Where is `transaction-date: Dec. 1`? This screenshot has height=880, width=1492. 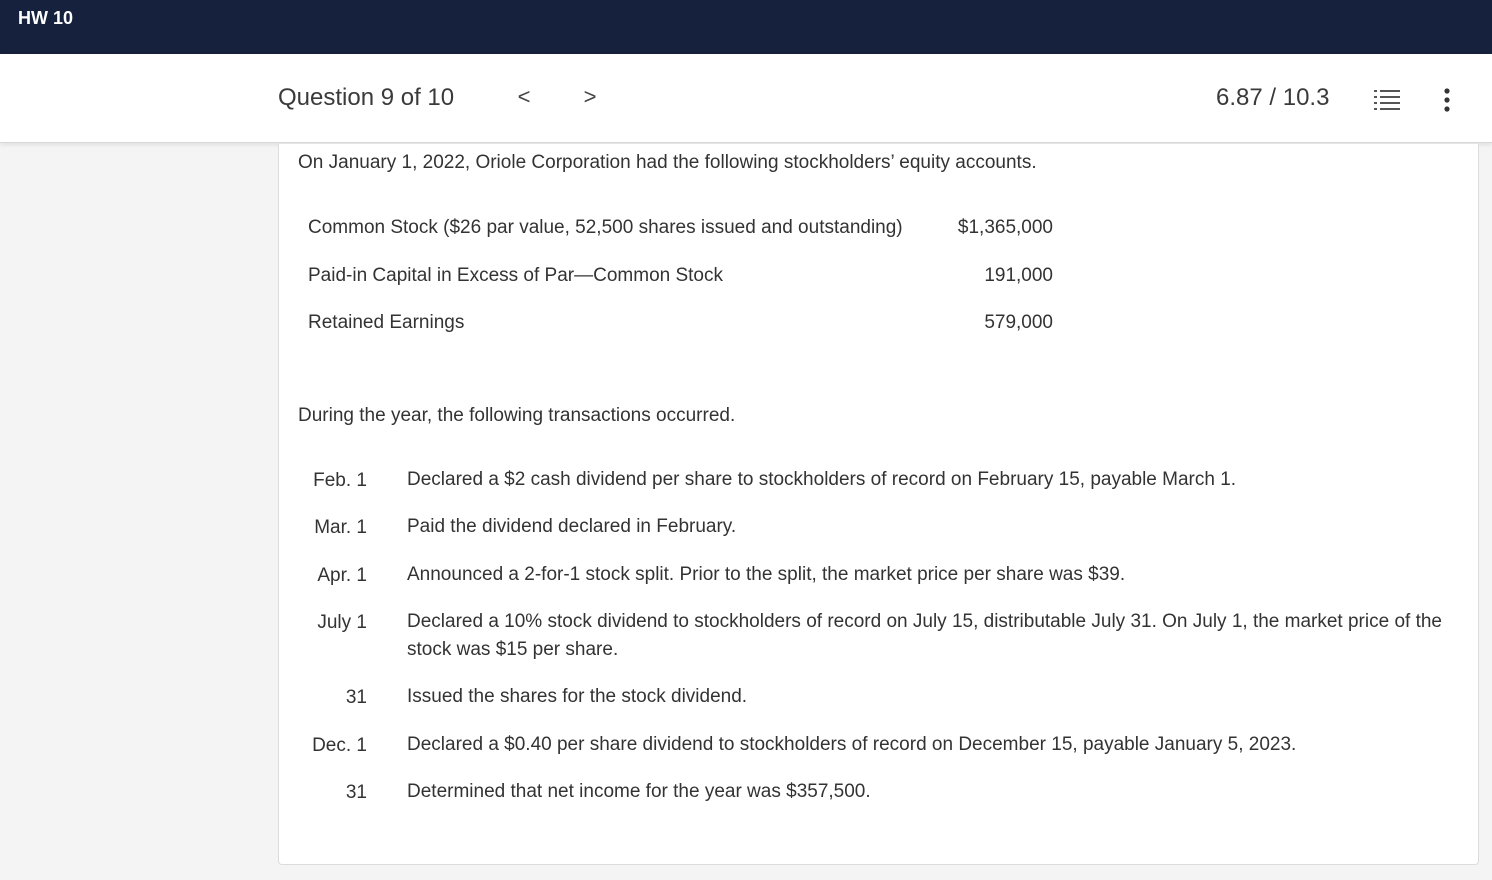
transaction-date: Dec. 1 is located at coordinates (339, 745).